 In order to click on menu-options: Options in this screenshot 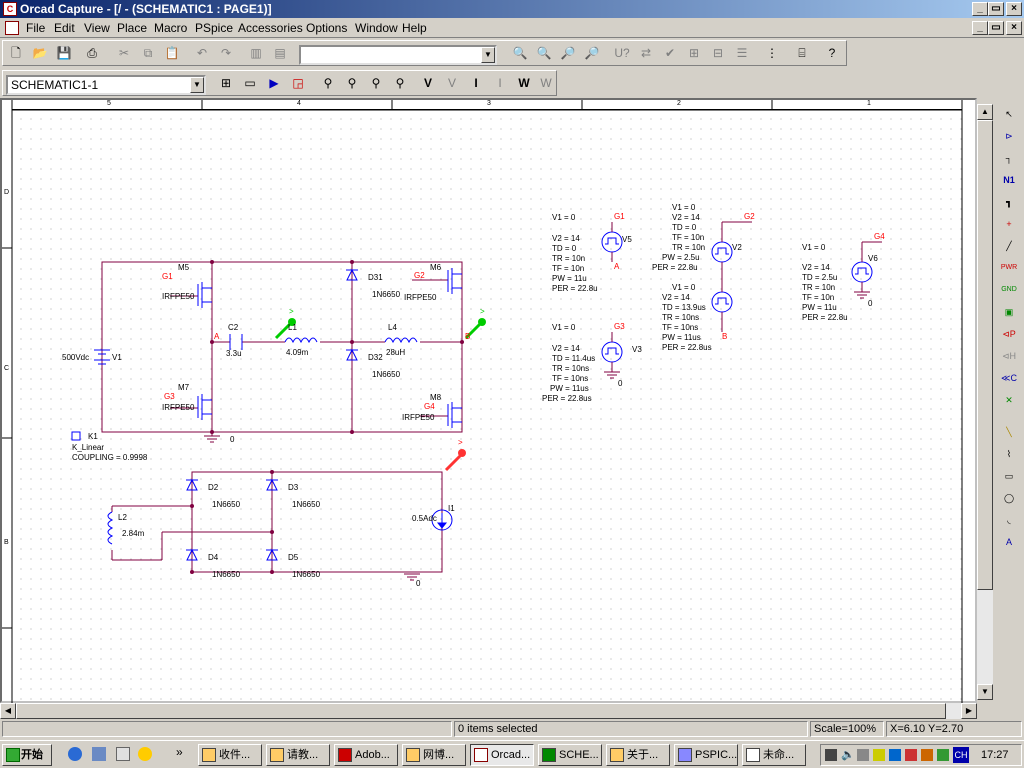, I will do `click(326, 28)`.